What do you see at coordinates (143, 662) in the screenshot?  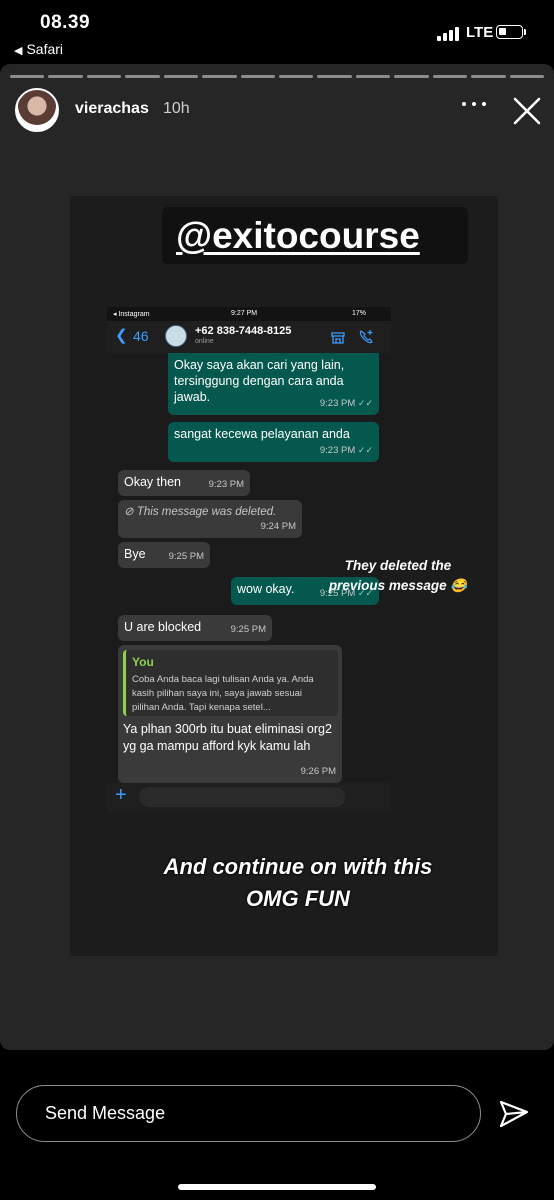 I see `quote-author: You` at bounding box center [143, 662].